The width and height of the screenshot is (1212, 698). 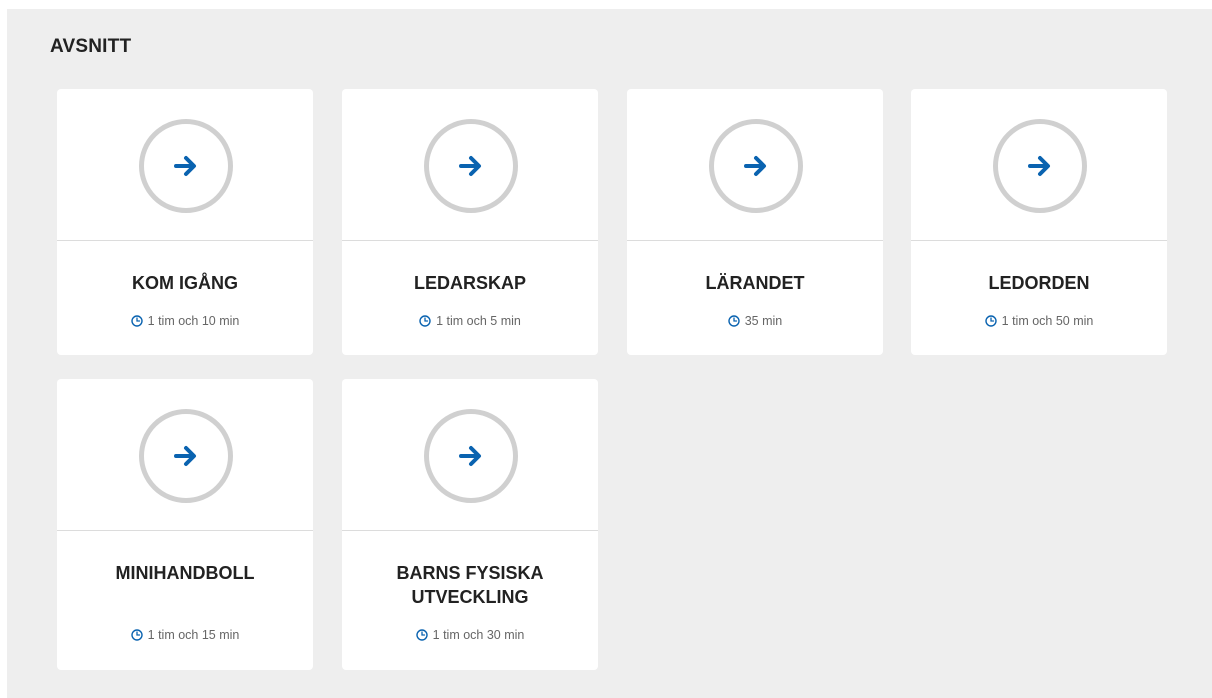 I want to click on card-duration: 1 tim och 50 min, so click(x=1039, y=321).